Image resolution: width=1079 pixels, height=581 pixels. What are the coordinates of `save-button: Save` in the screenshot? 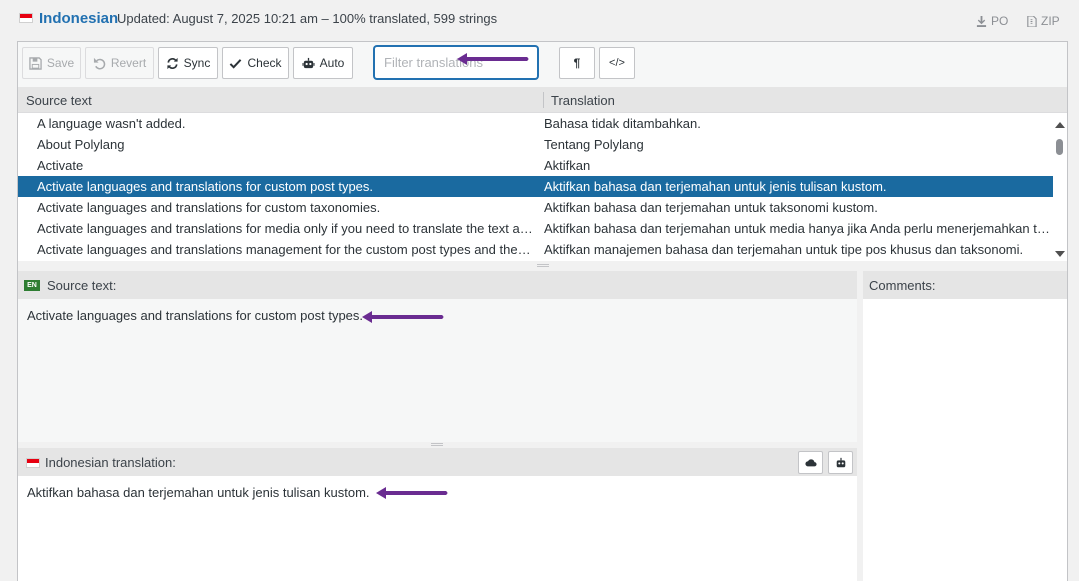 It's located at (51, 63).